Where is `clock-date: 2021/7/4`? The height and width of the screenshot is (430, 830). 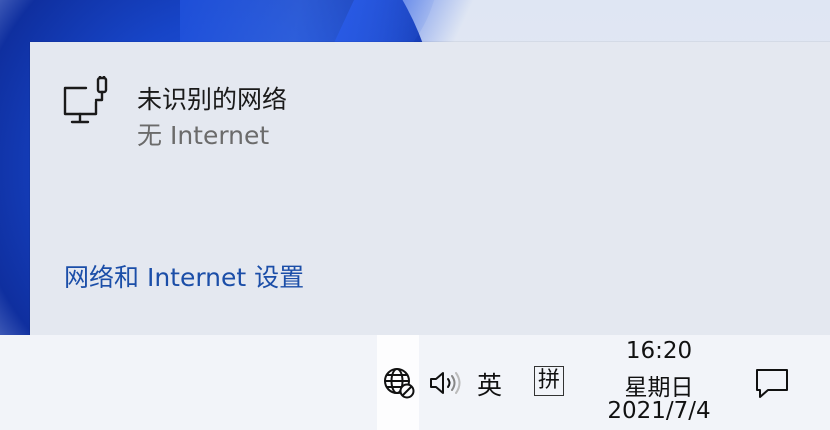 clock-date: 2021/7/4 is located at coordinates (659, 411).